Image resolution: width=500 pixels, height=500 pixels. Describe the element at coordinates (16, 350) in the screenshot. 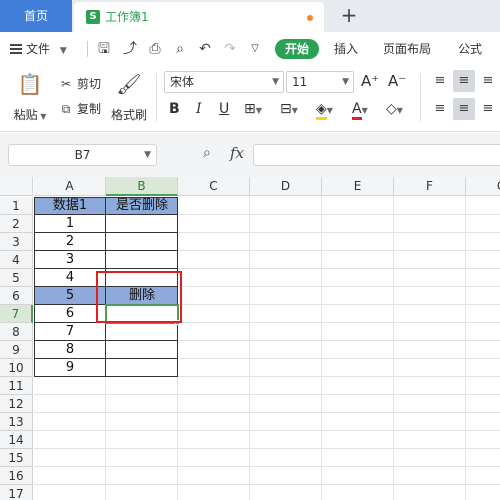

I see `row-header-9: 9` at that location.